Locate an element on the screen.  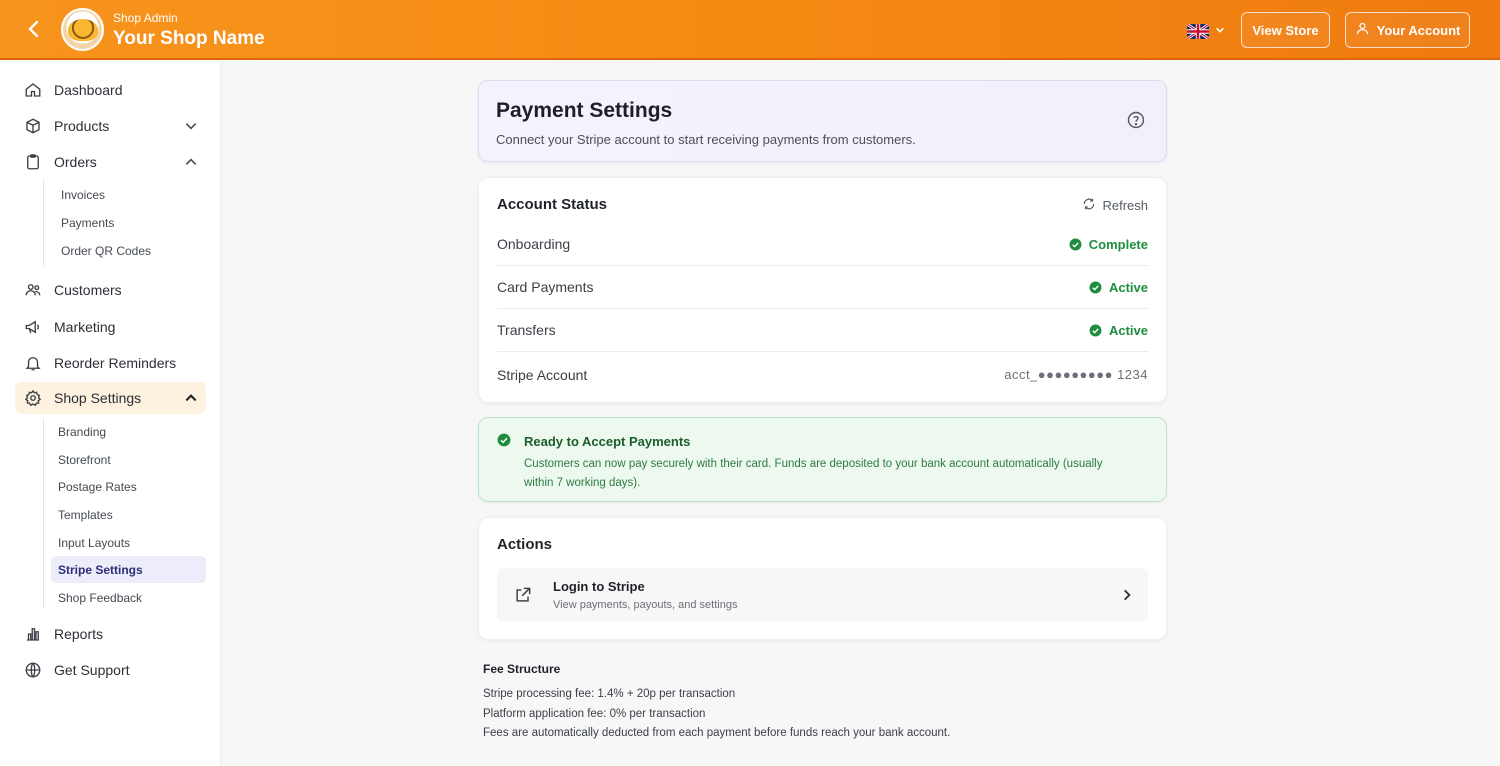
status-row-transfers: Transfers Active is located at coordinates (822, 330).